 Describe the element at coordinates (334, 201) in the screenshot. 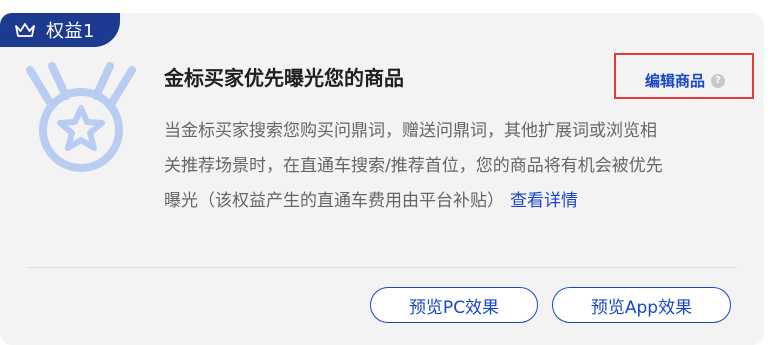

I see `description-line-text: 曝光（该权益产生的直通车费用由平台补贴）` at that location.